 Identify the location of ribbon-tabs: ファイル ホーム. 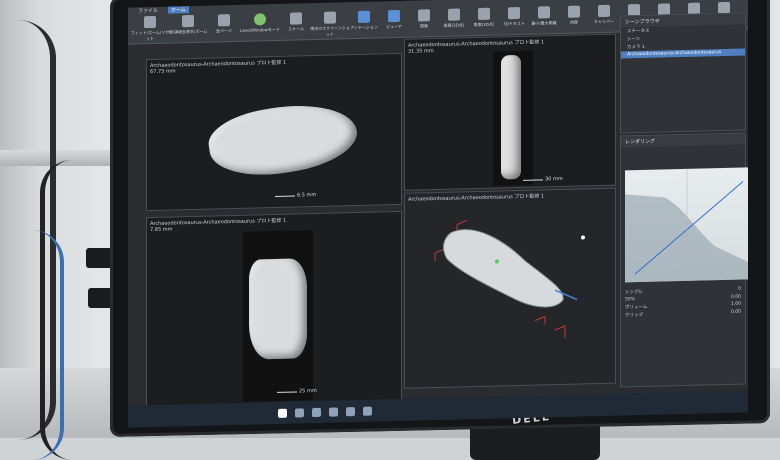
(163, 10).